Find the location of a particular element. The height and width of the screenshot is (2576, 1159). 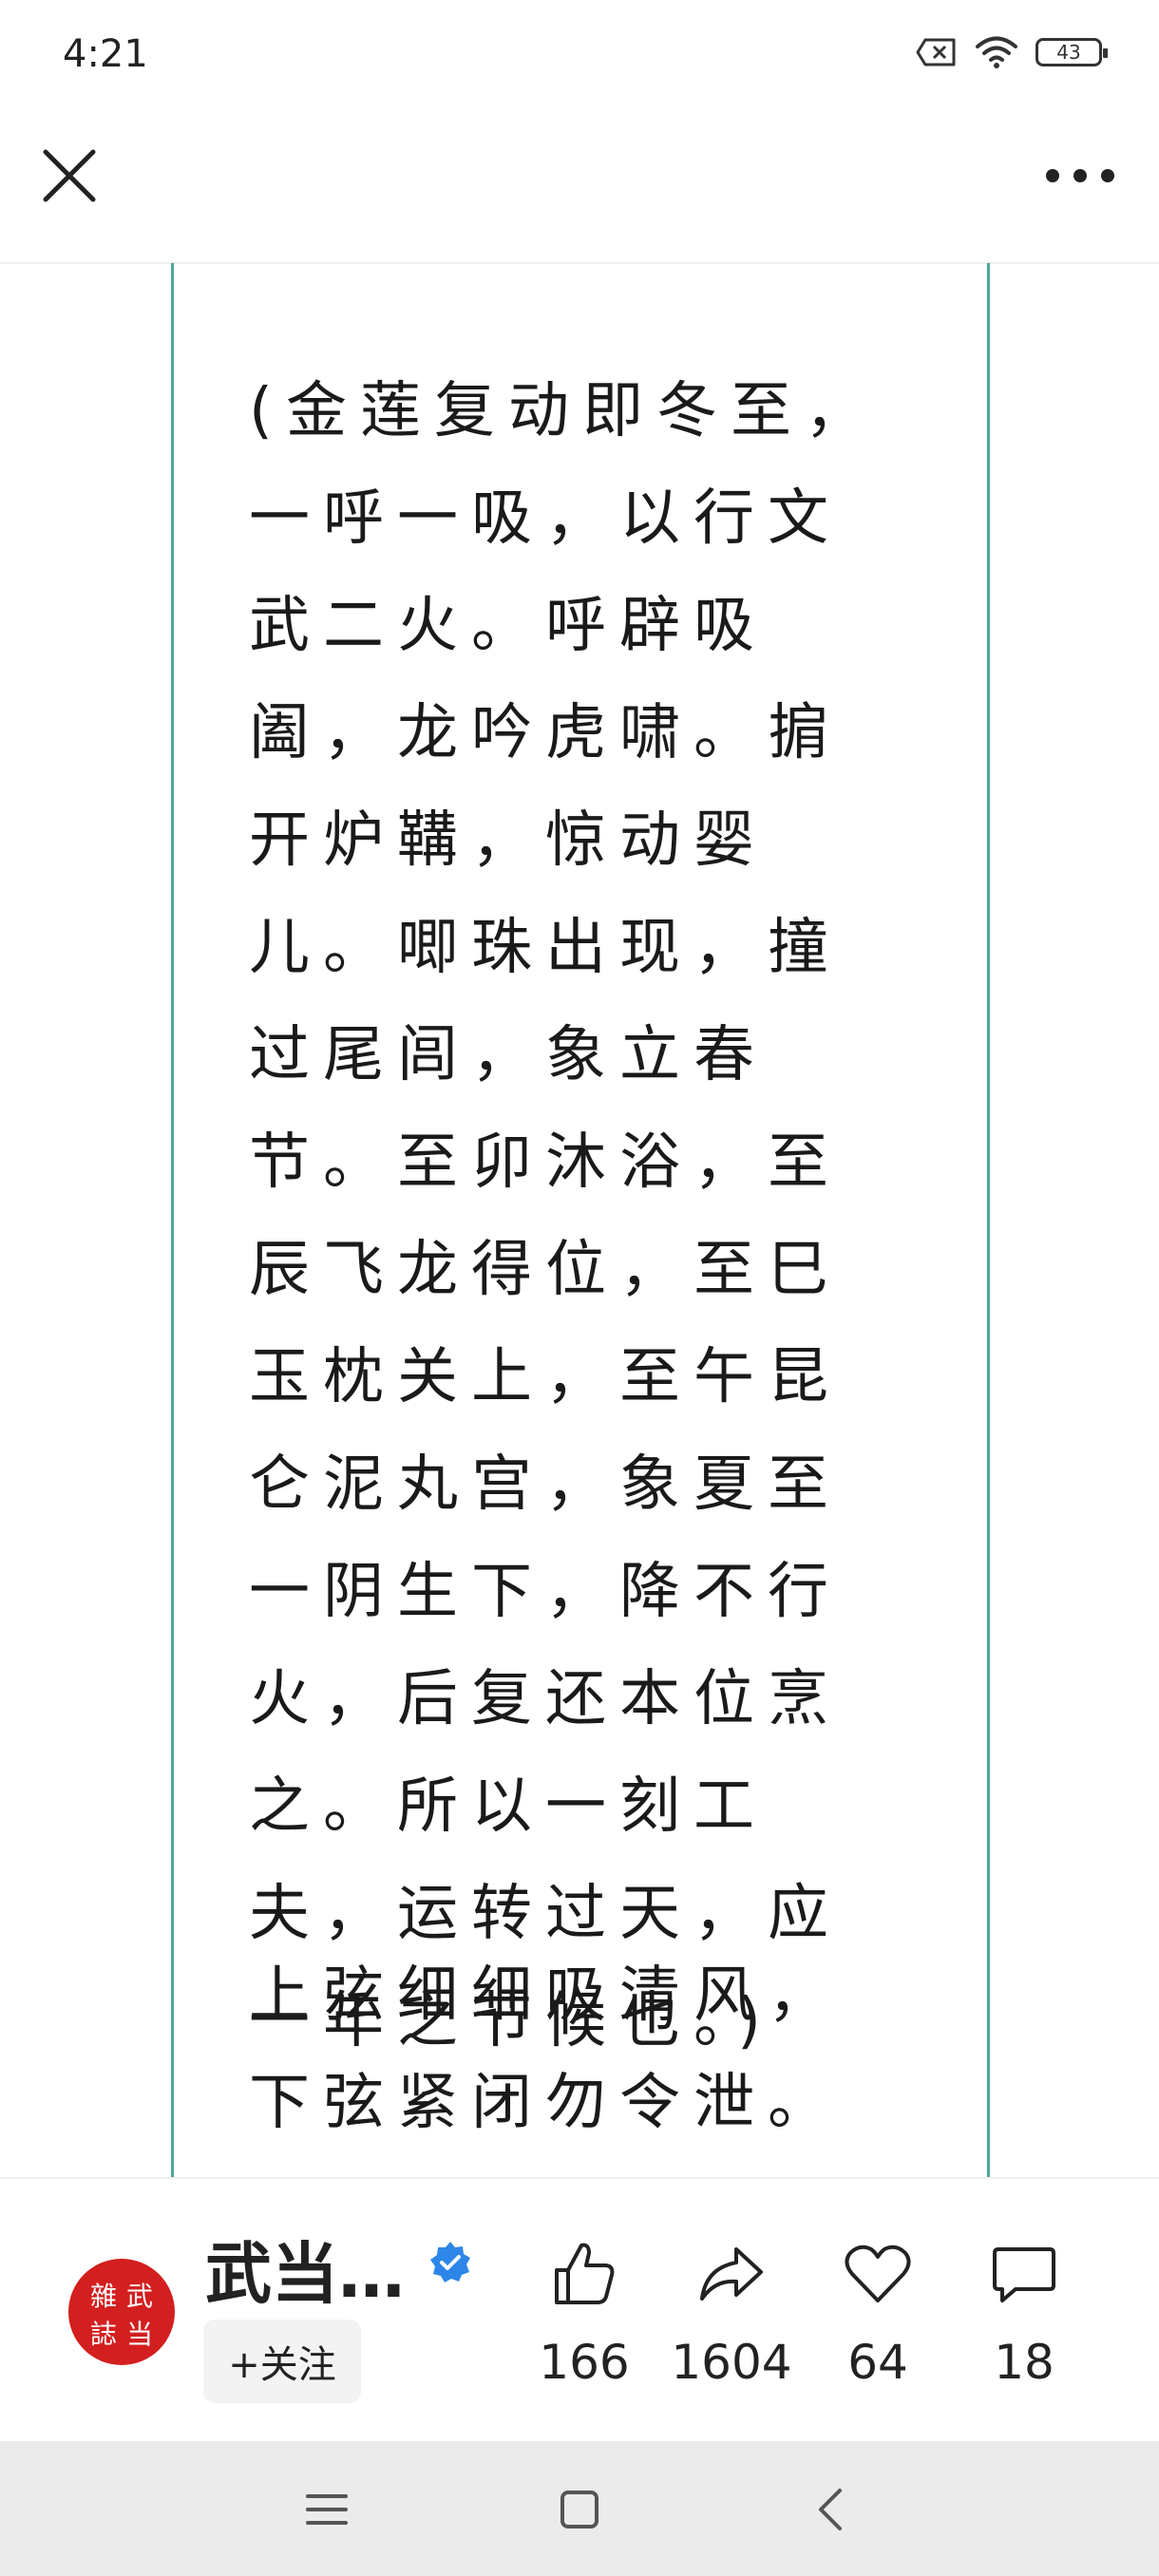

comment-icon is located at coordinates (1024, 2274).